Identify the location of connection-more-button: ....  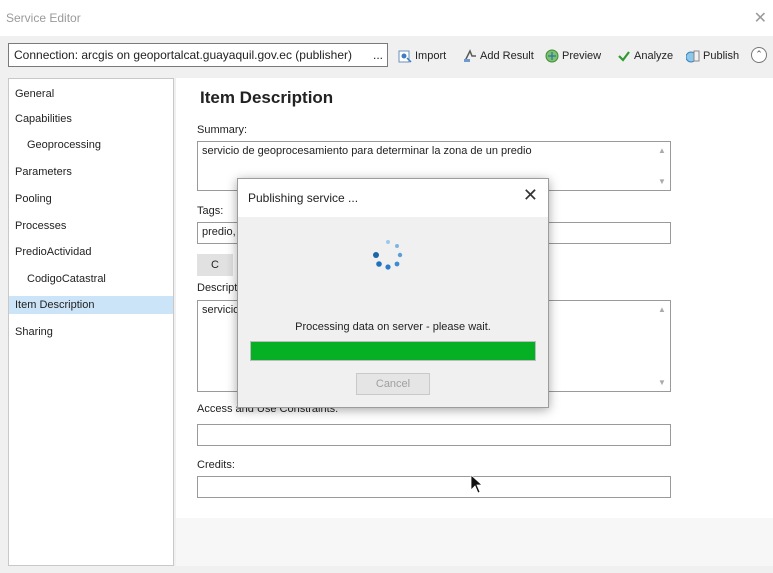
(378, 55).